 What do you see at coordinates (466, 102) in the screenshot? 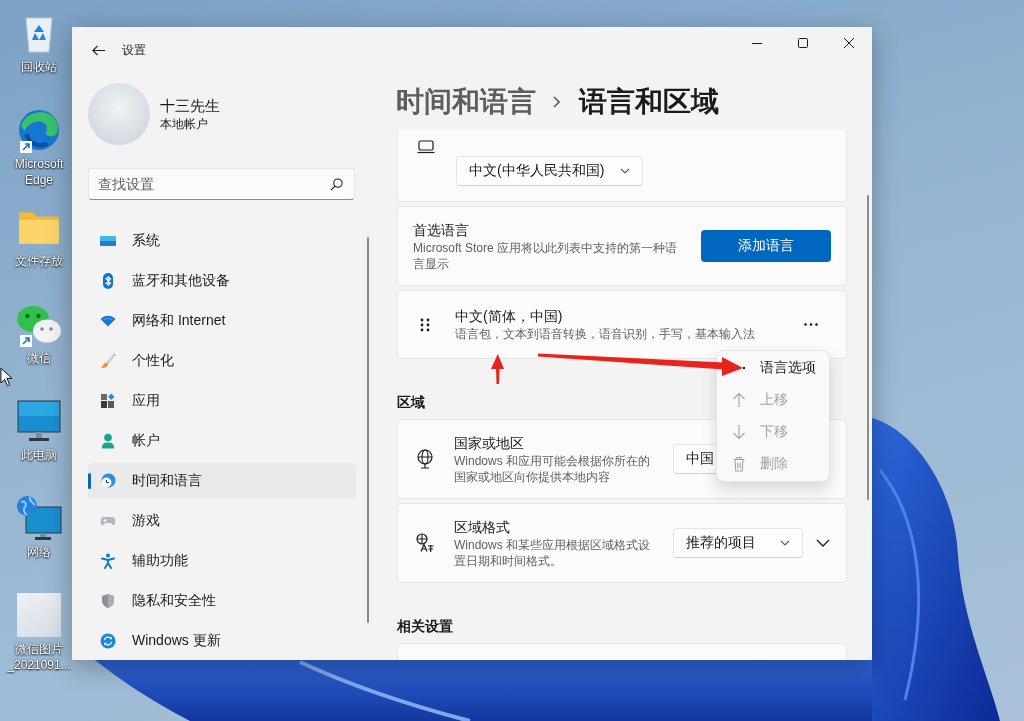
I see `breadcrumb-link: 时间和语言` at bounding box center [466, 102].